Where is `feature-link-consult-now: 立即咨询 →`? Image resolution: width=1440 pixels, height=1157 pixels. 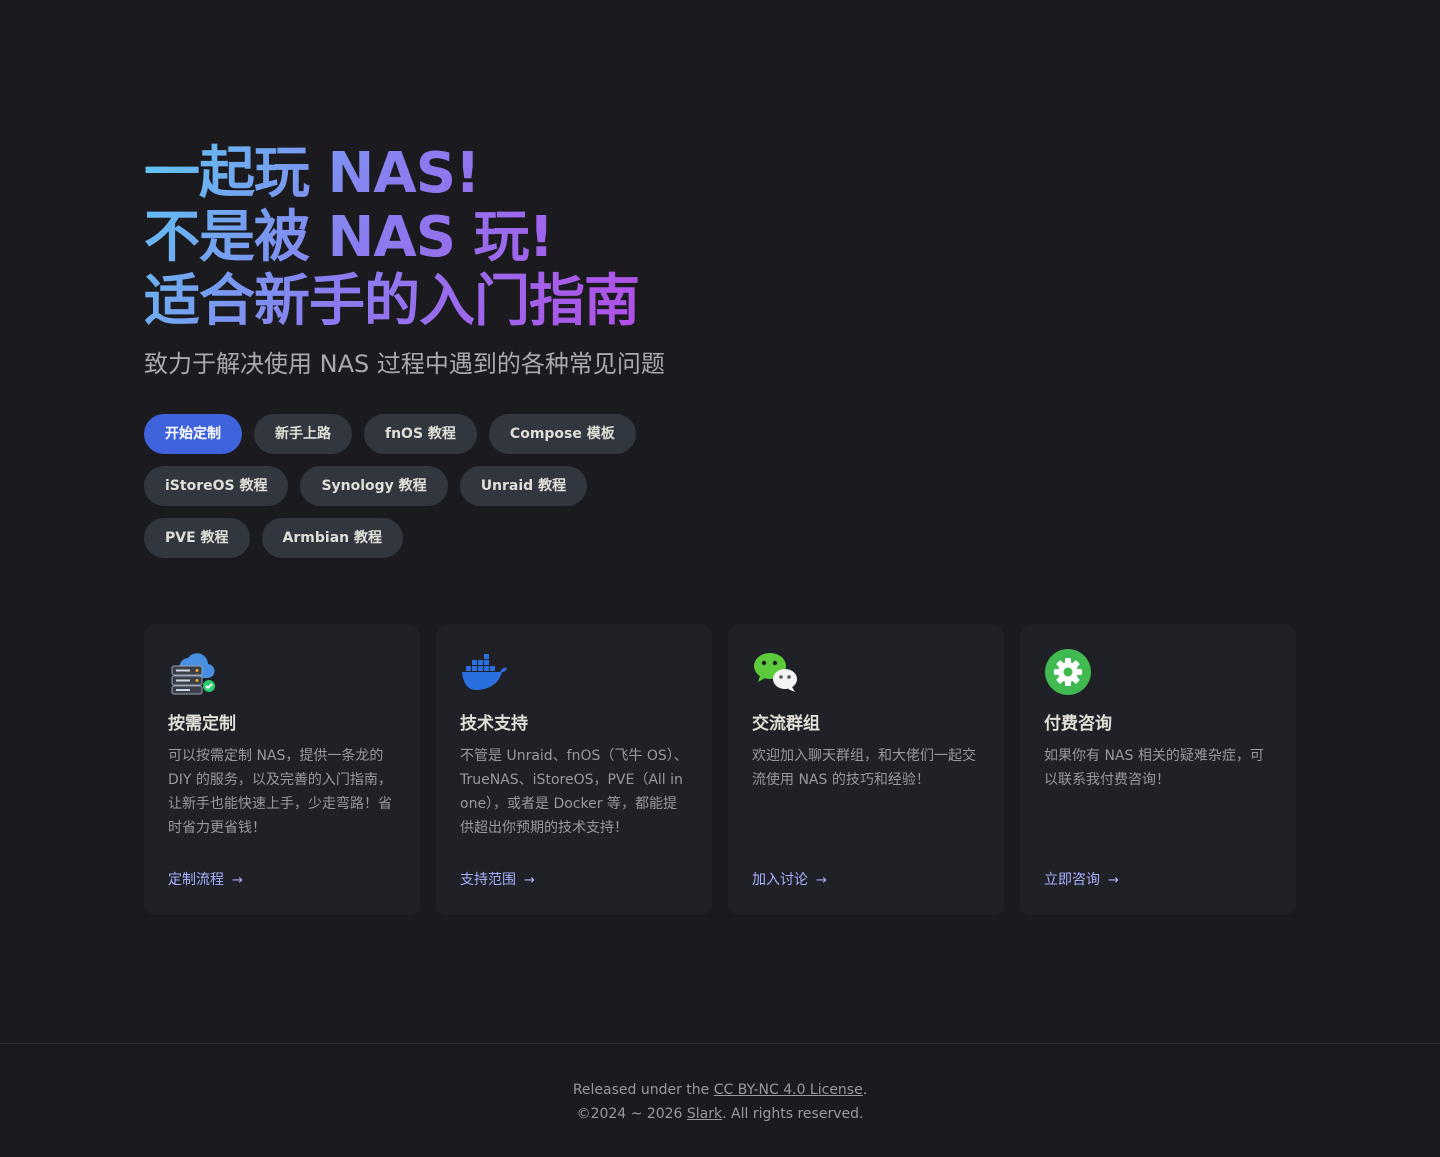
feature-link-consult-now: 立即咨询 → is located at coordinates (1081, 879).